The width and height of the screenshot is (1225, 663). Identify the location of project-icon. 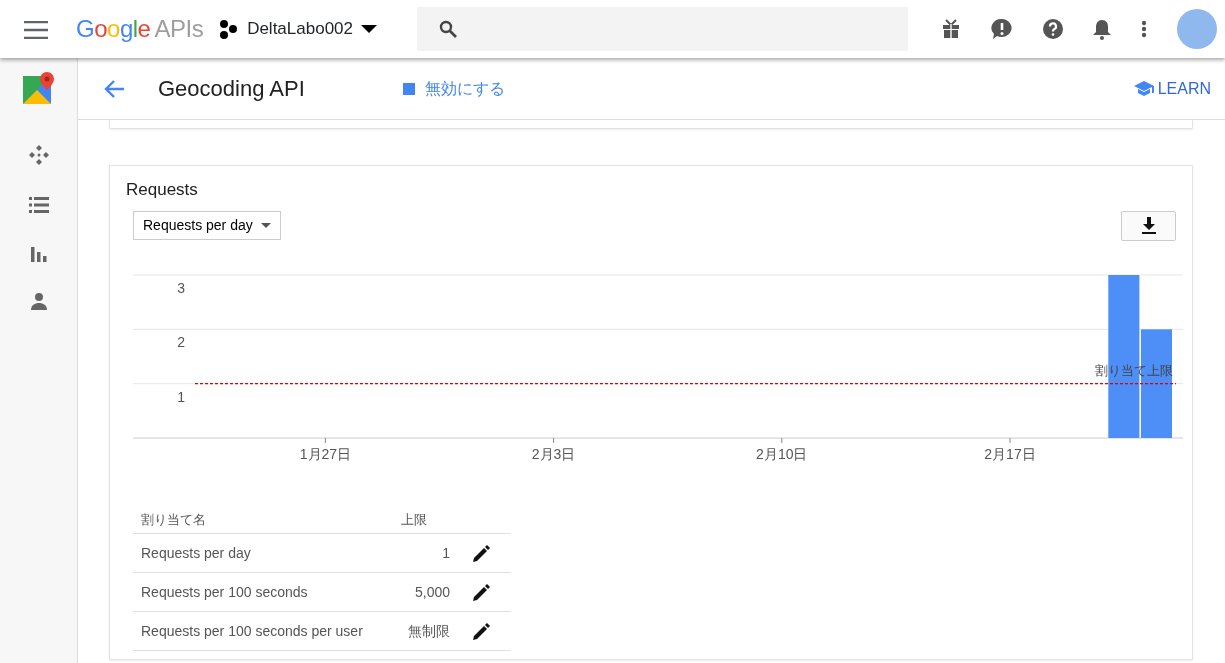
(229, 29).